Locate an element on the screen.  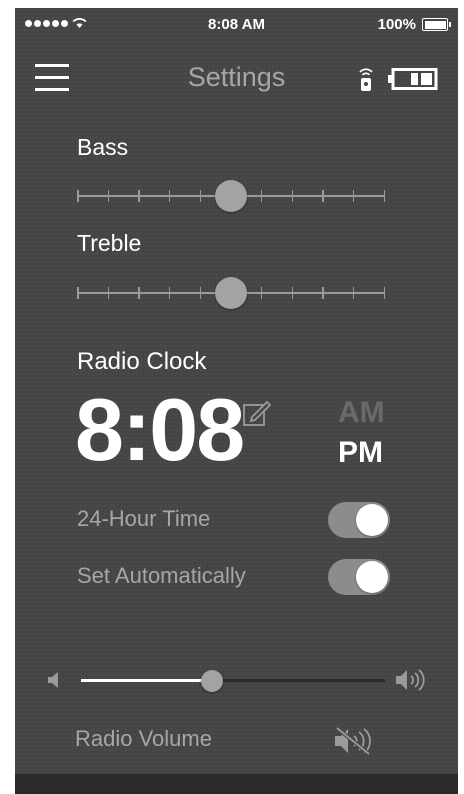
radio-volume-label: Radio Volume is located at coordinates (143, 738).